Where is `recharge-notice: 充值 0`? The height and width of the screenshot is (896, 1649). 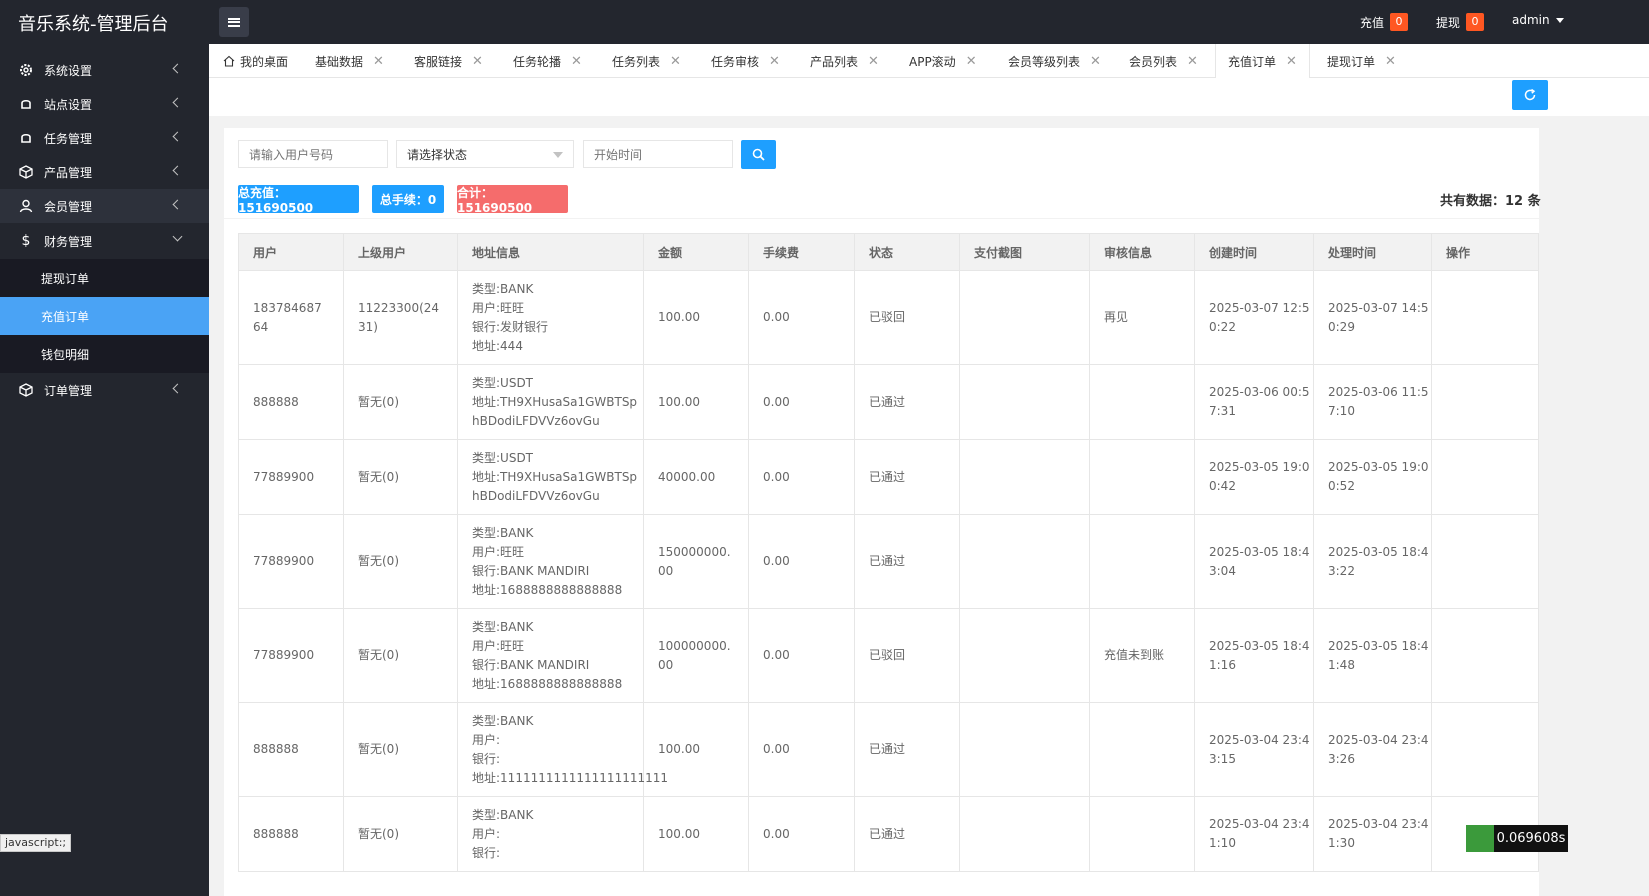
recharge-notice: 充值 0 is located at coordinates (1384, 22).